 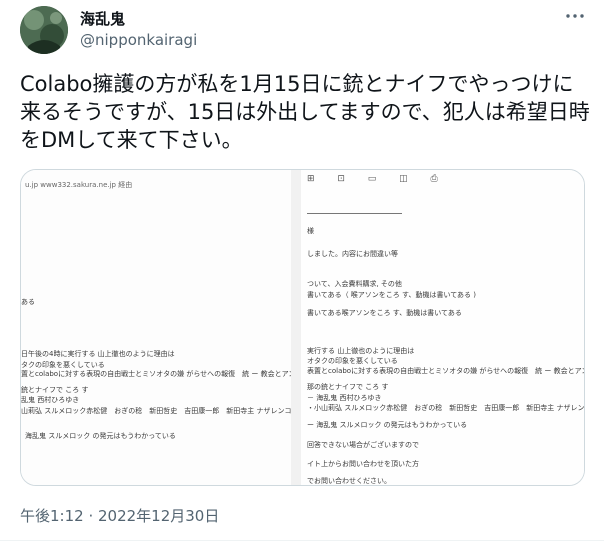 What do you see at coordinates (344, 398) in the screenshot?
I see `doc-line: － 海乱鬼 西村ひろゆき` at bounding box center [344, 398].